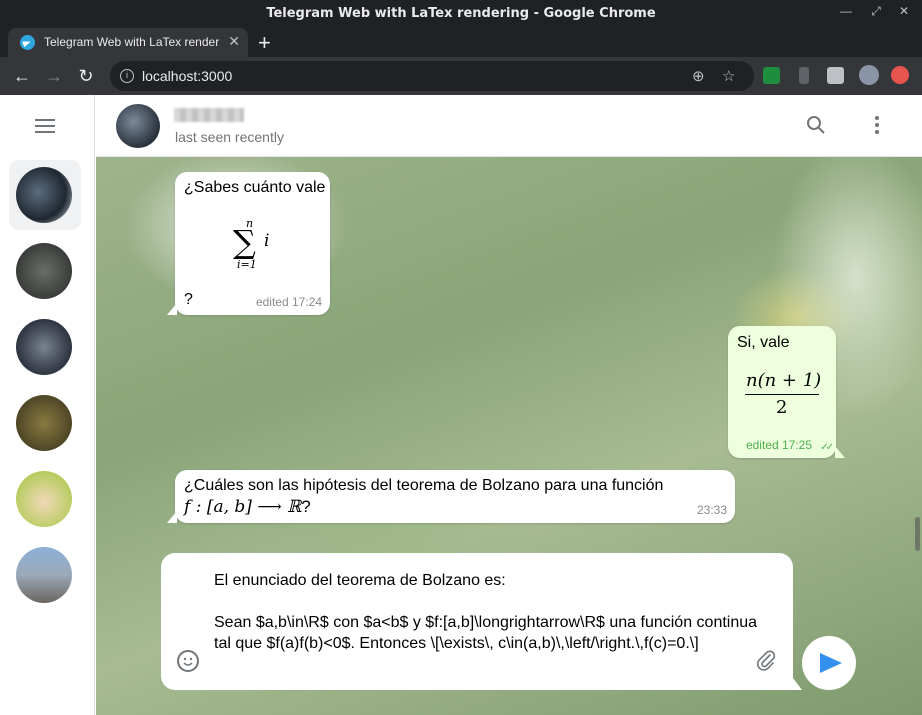 Image resolution: width=922 pixels, height=715 pixels. What do you see at coordinates (187, 76) in the screenshot?
I see `url-text: localhost:3000` at bounding box center [187, 76].